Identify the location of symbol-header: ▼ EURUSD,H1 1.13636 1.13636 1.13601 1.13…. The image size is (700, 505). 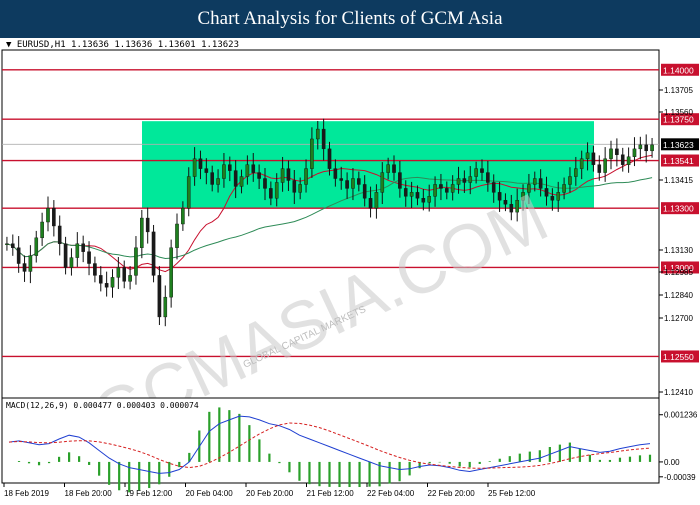
(122, 45).